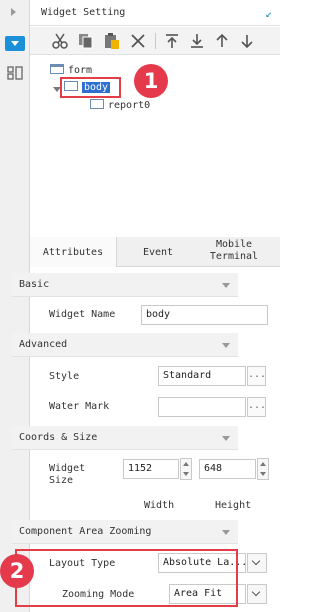 The image size is (320, 612). I want to click on callout-badge-1: 1, so click(151, 81).